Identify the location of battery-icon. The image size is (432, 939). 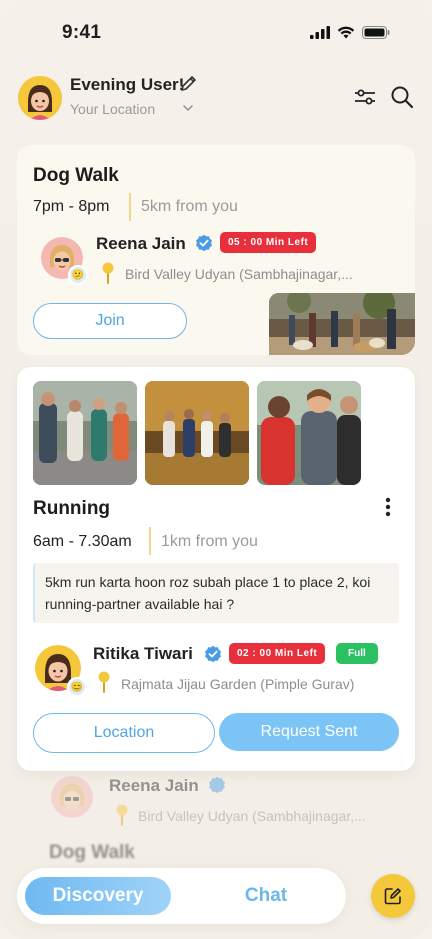
(376, 32).